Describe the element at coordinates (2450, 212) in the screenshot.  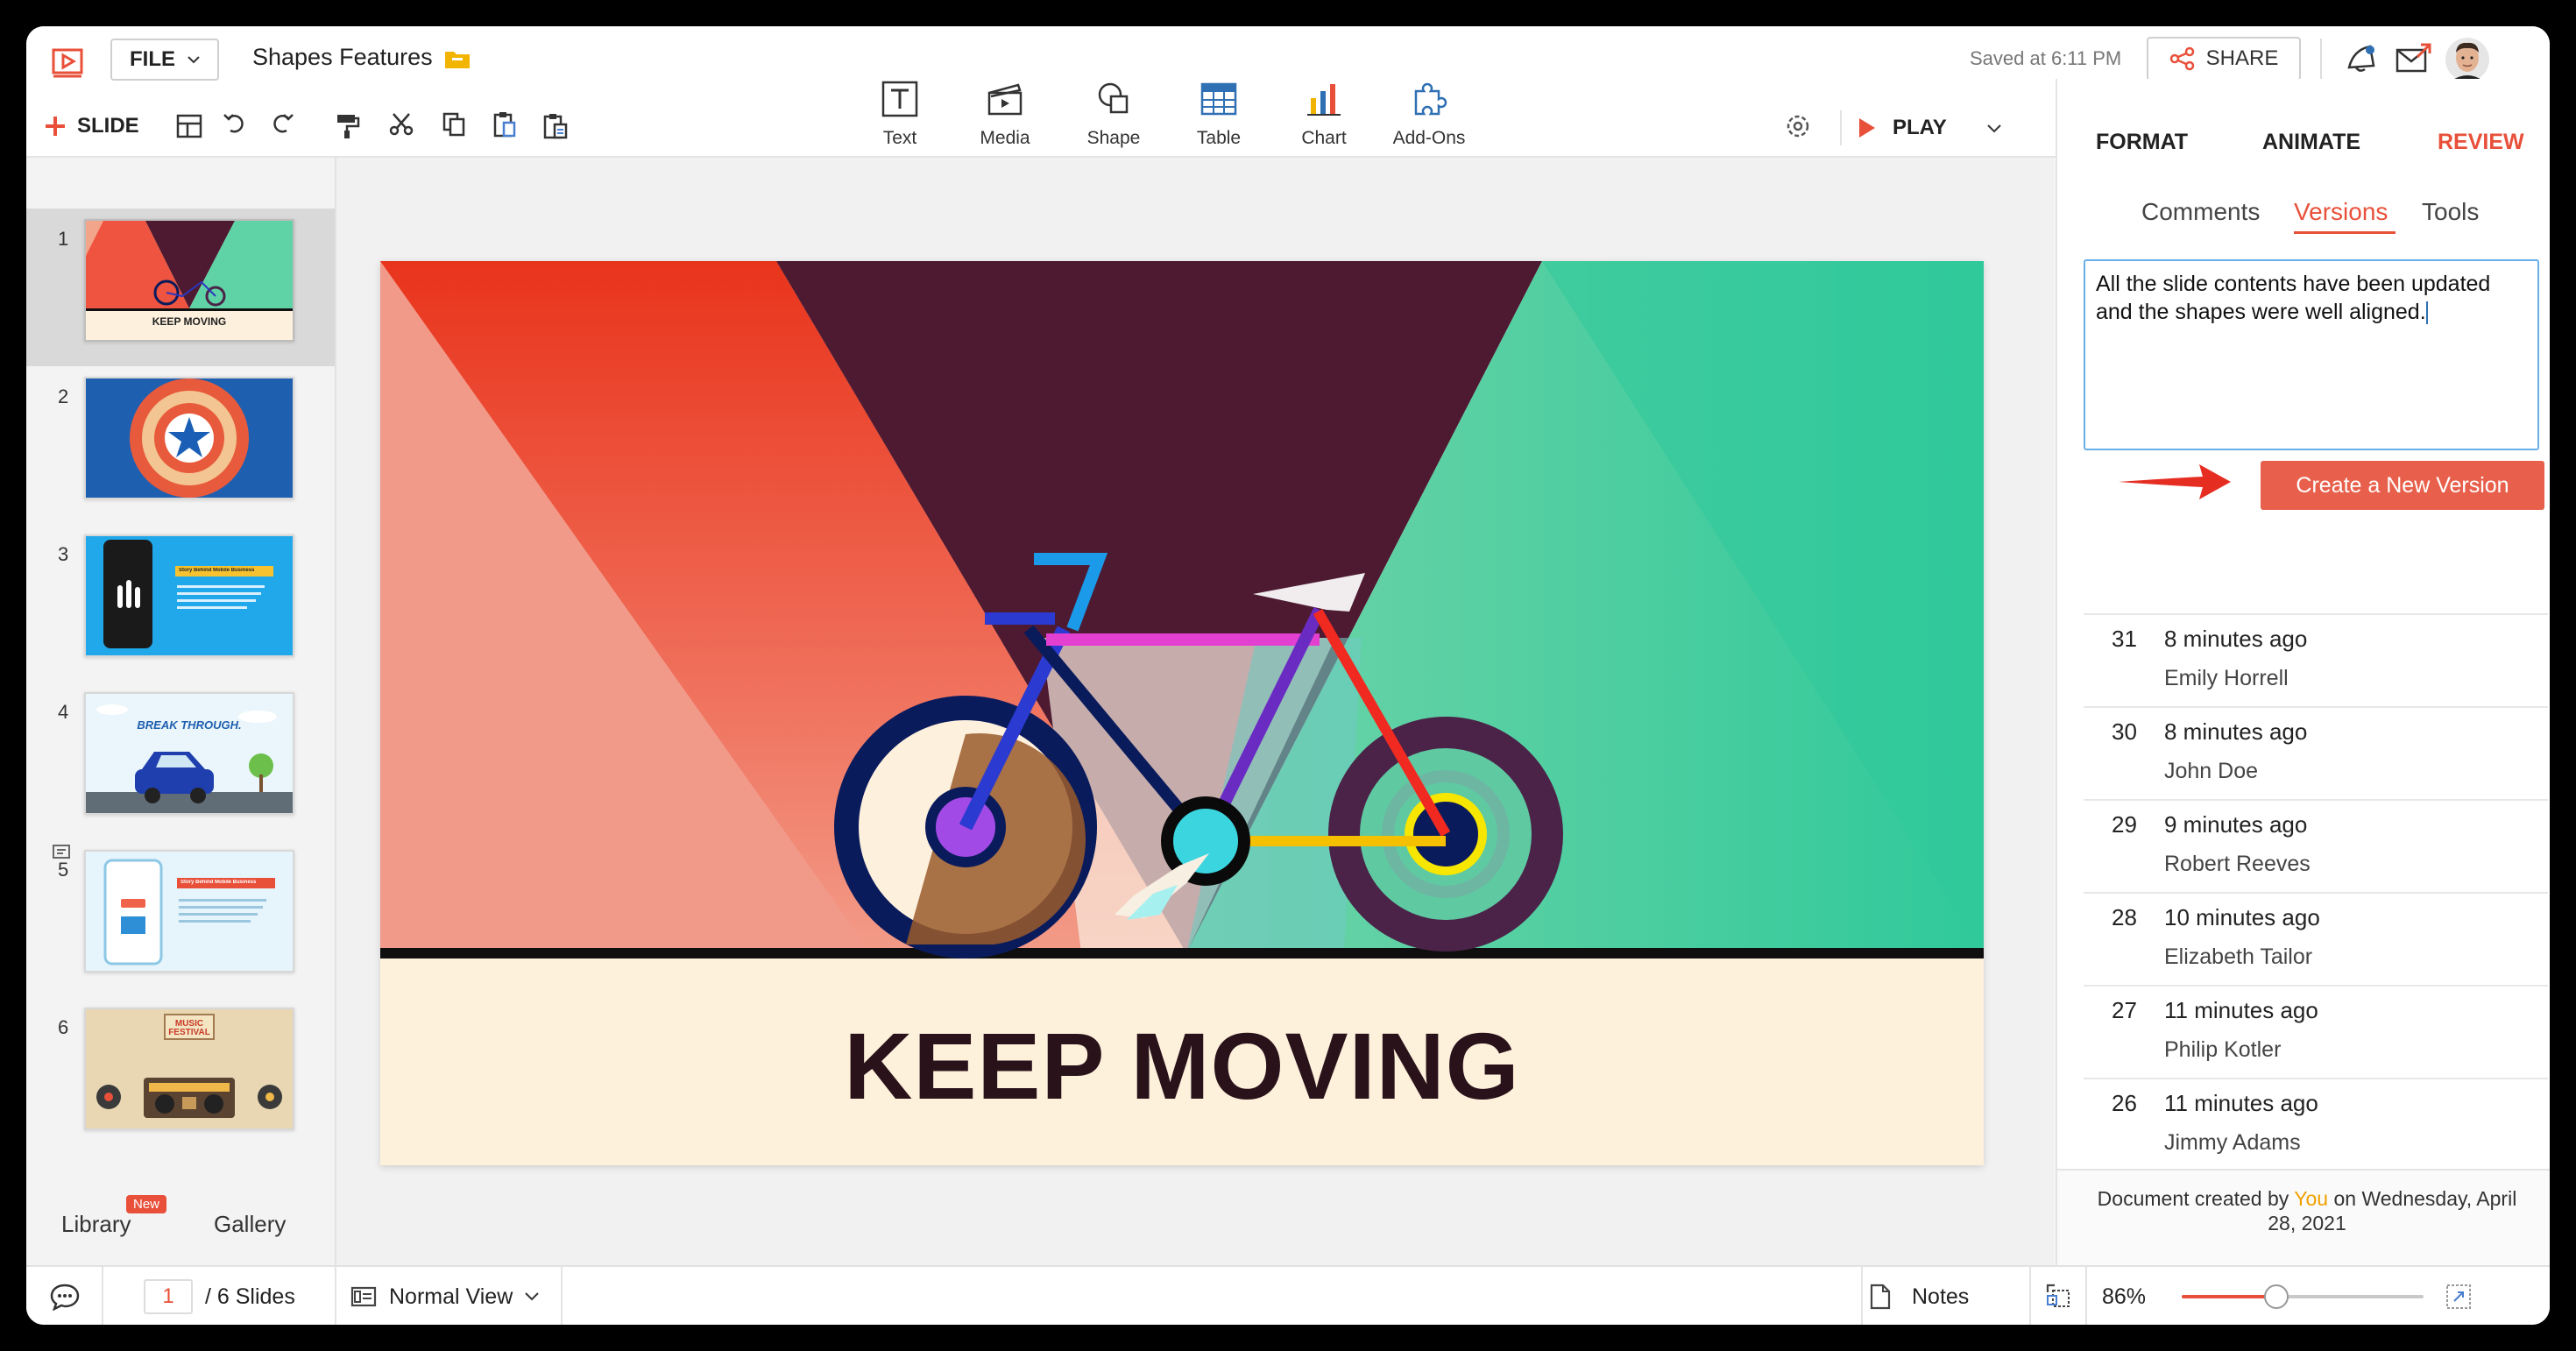
I see `subtab-tools: Tools` at that location.